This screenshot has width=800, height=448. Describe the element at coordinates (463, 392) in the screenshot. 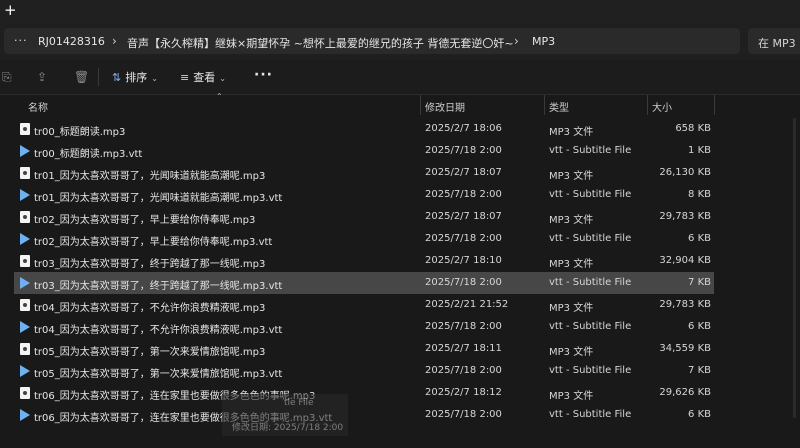

I see `file-date: 2025/2/7 18:12` at that location.